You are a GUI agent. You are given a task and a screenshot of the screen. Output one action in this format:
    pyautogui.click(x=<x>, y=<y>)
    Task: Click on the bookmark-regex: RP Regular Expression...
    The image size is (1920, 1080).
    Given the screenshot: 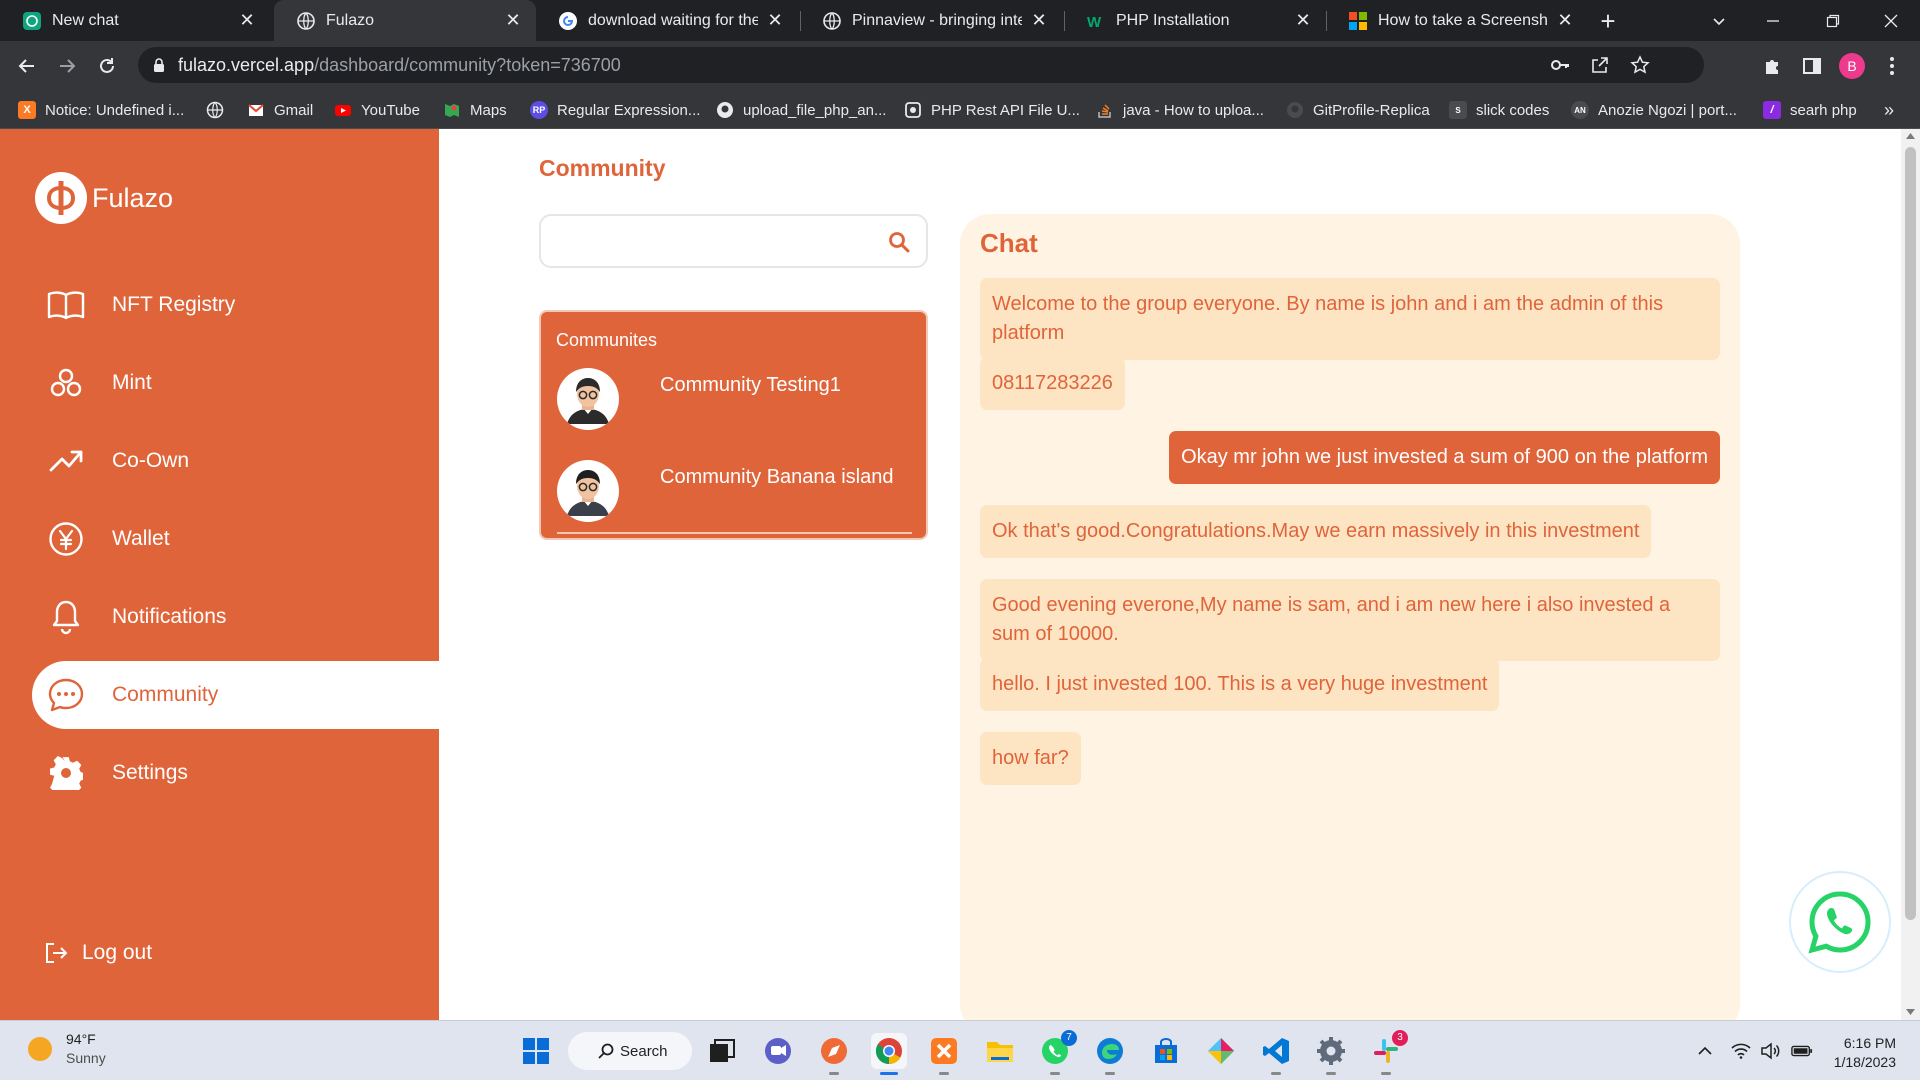 What is the action you would take?
    pyautogui.click(x=615, y=110)
    